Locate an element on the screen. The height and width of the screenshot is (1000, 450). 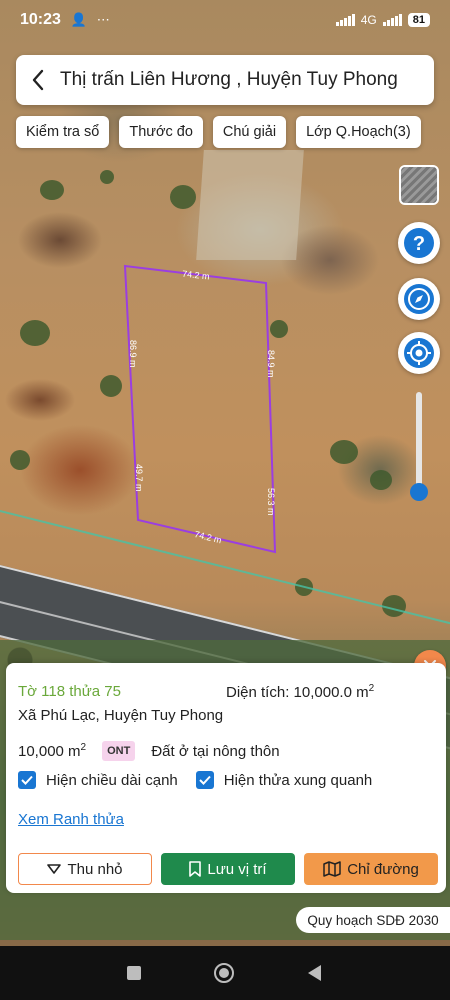
gps-target-icon is located at coordinates (419, 353).